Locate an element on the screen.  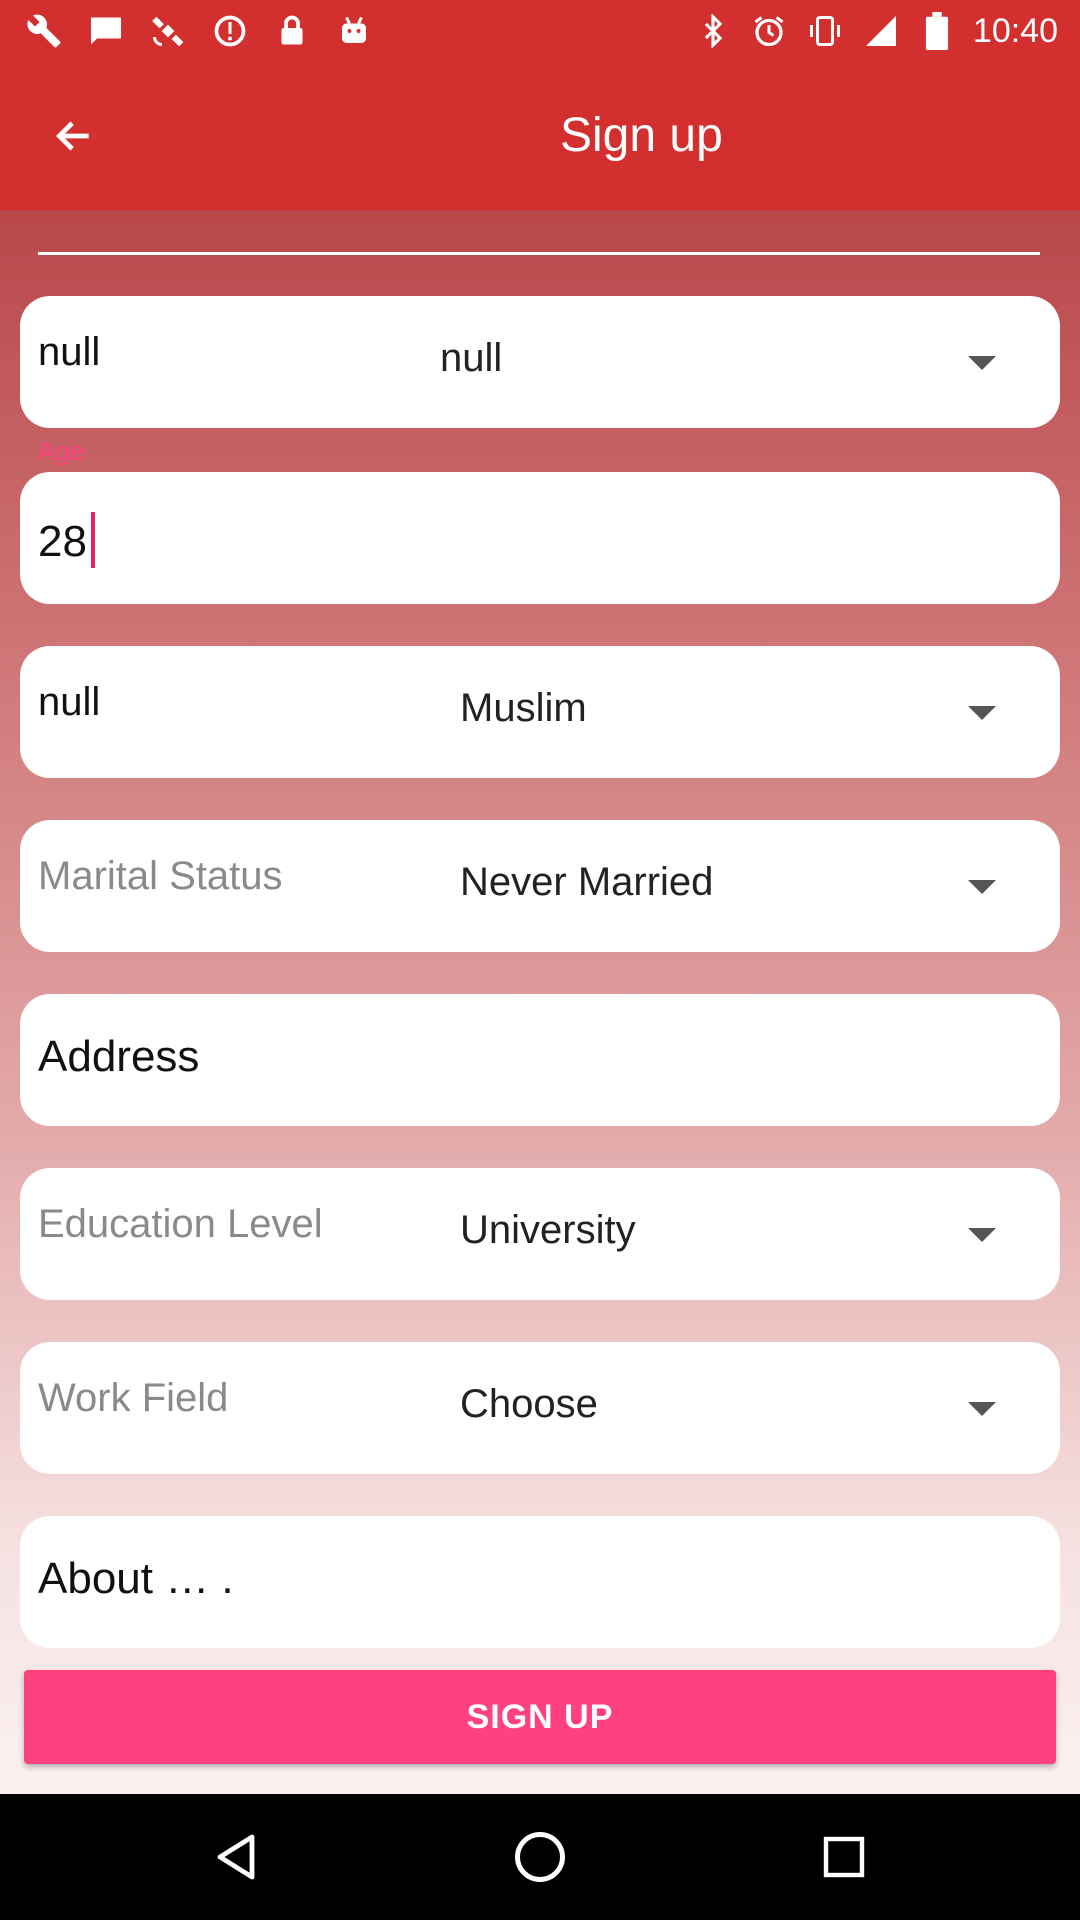
cellular-icon is located at coordinates (881, 31).